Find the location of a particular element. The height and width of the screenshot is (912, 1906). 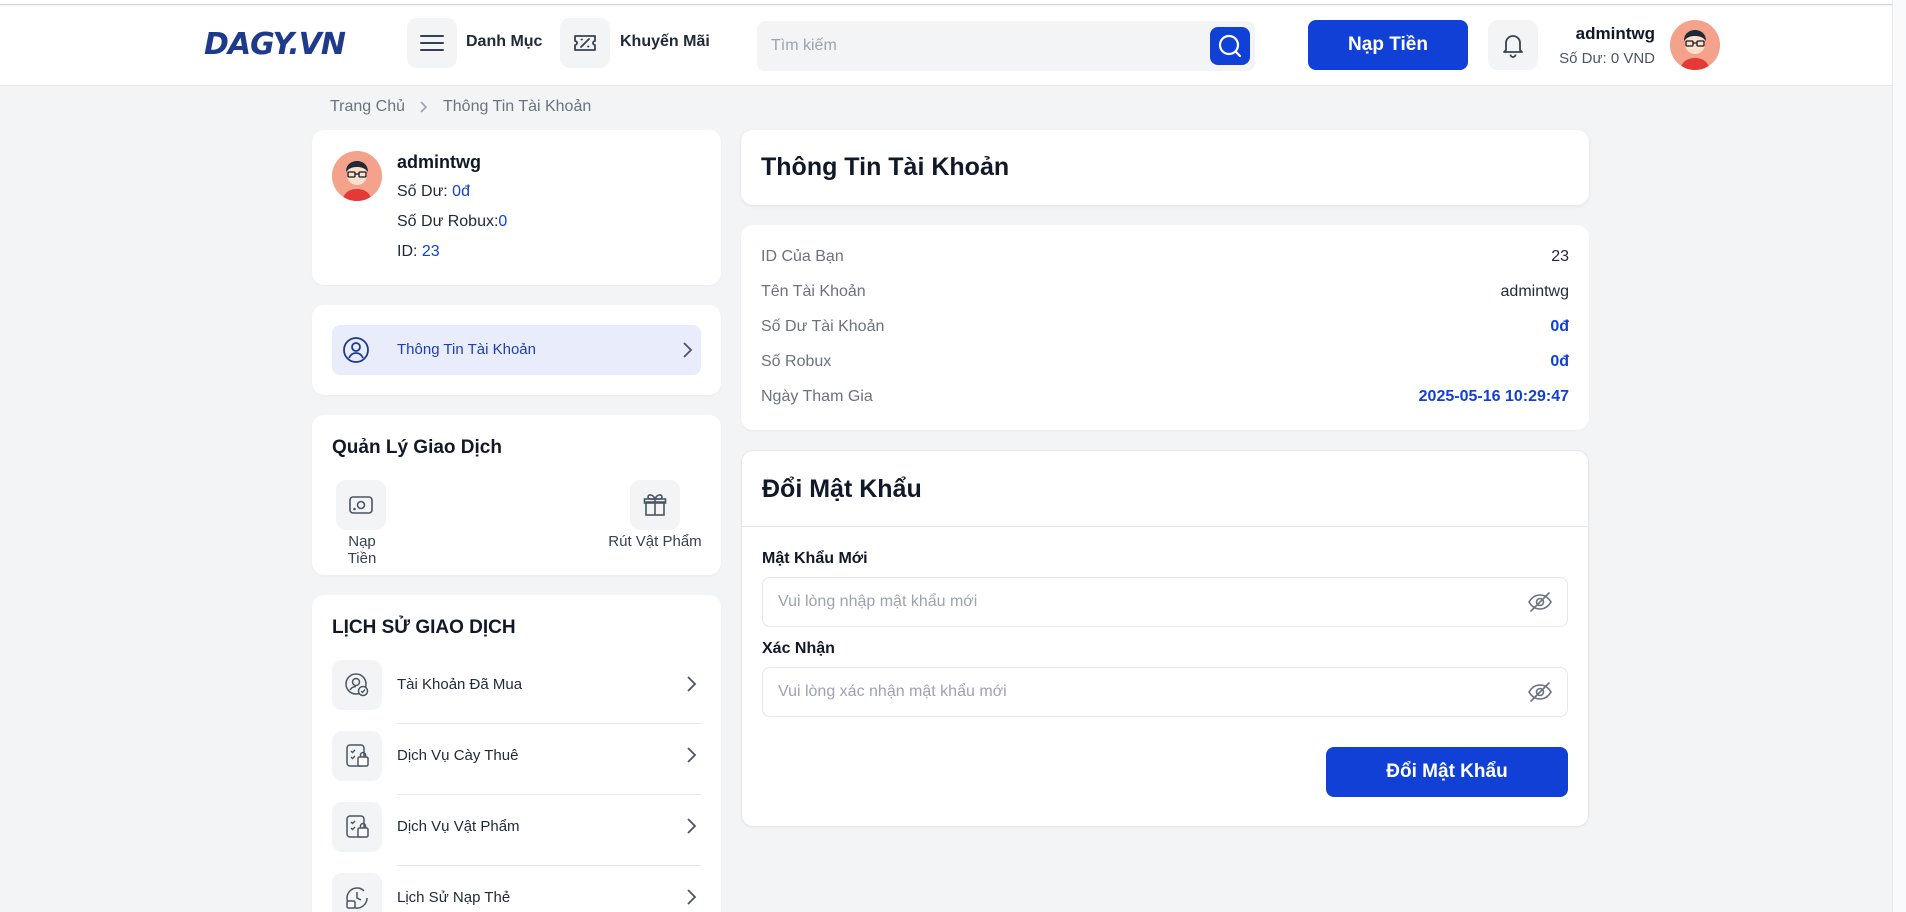

clock-card-icon is located at coordinates (357, 898).